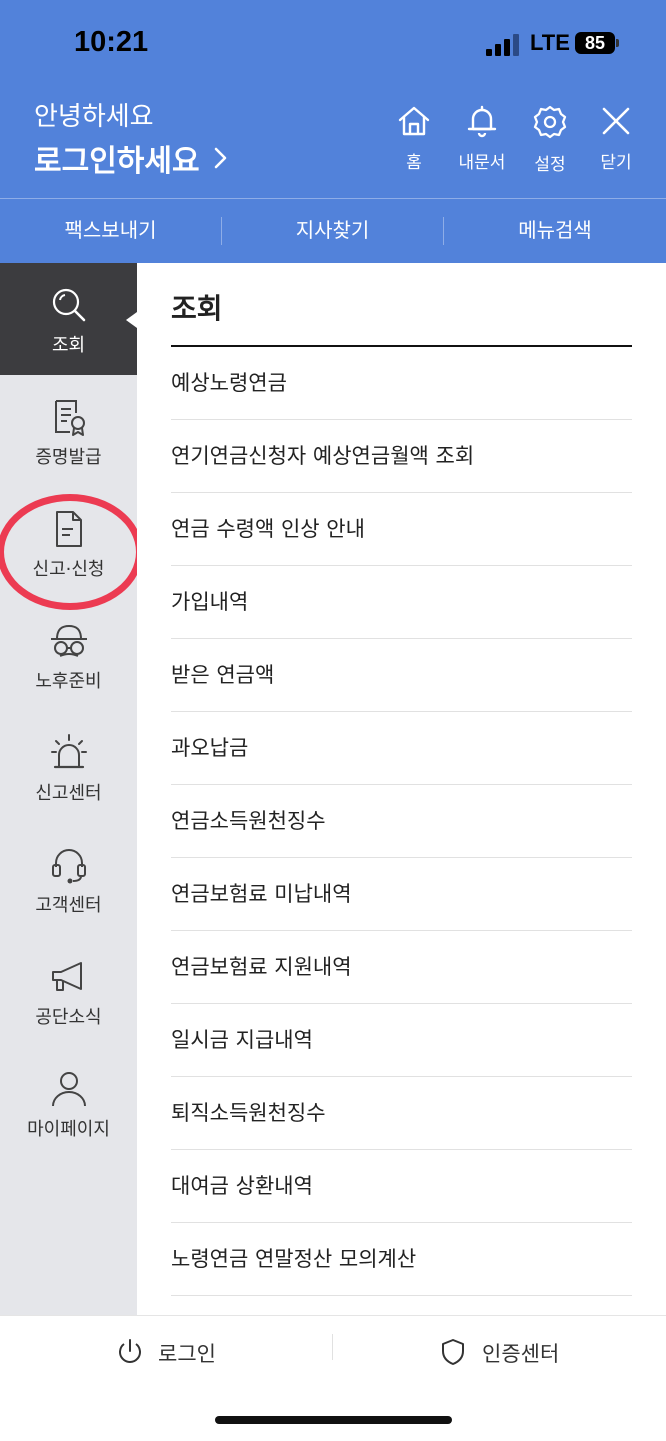  I want to click on quick-link-menu-search: 메뉴검색, so click(555, 231).